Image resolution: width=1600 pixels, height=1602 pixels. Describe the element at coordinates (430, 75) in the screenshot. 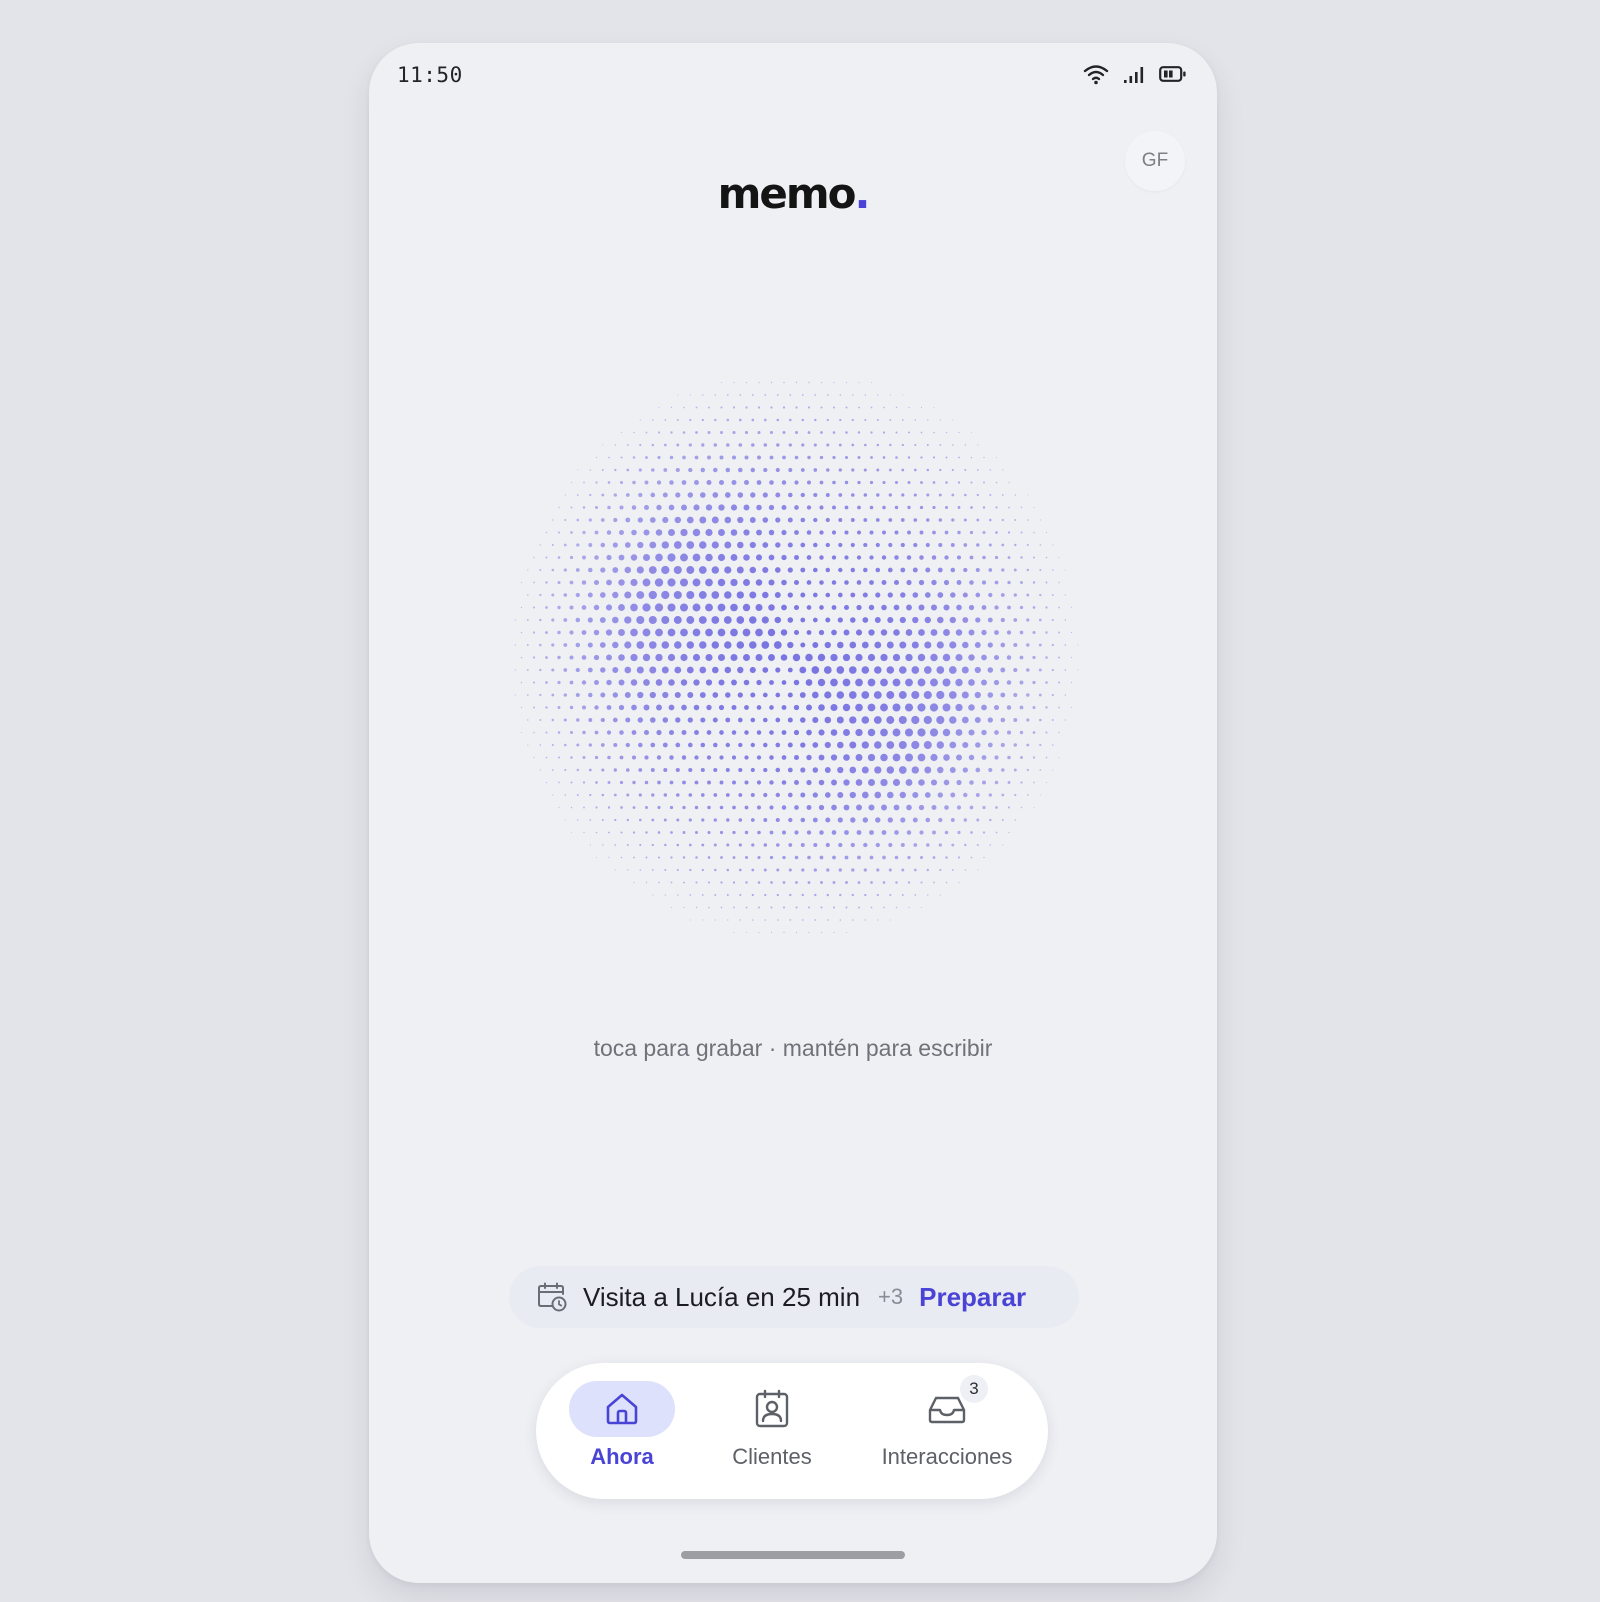

I see `status-time: 11:50` at that location.